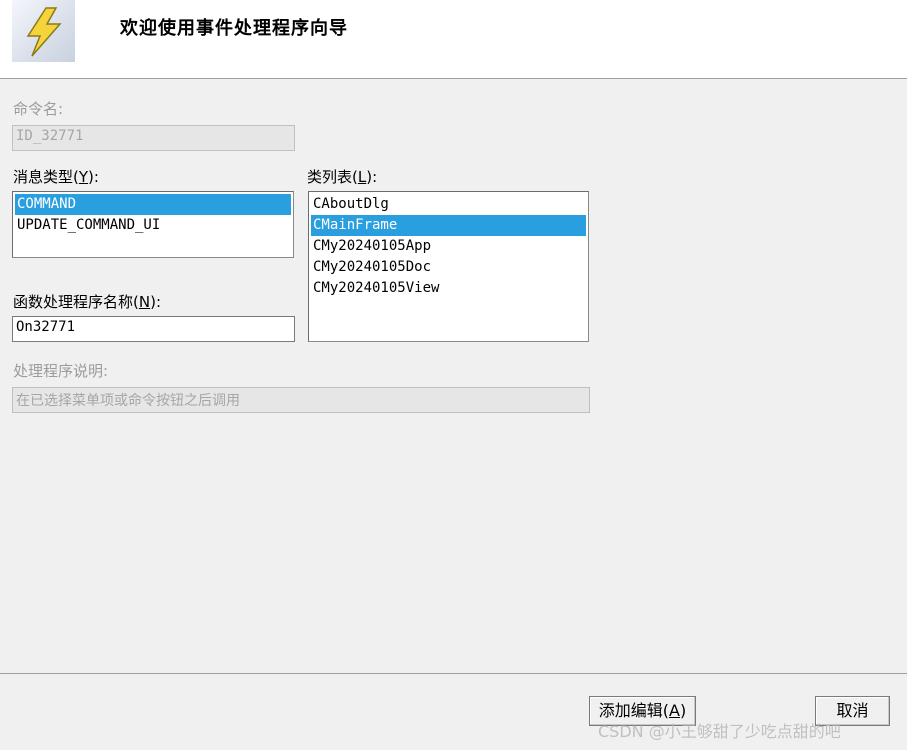 This screenshot has height=750, width=907. What do you see at coordinates (87, 302) in the screenshot?
I see `function-name-label: 函数处理程序名称(N):` at bounding box center [87, 302].